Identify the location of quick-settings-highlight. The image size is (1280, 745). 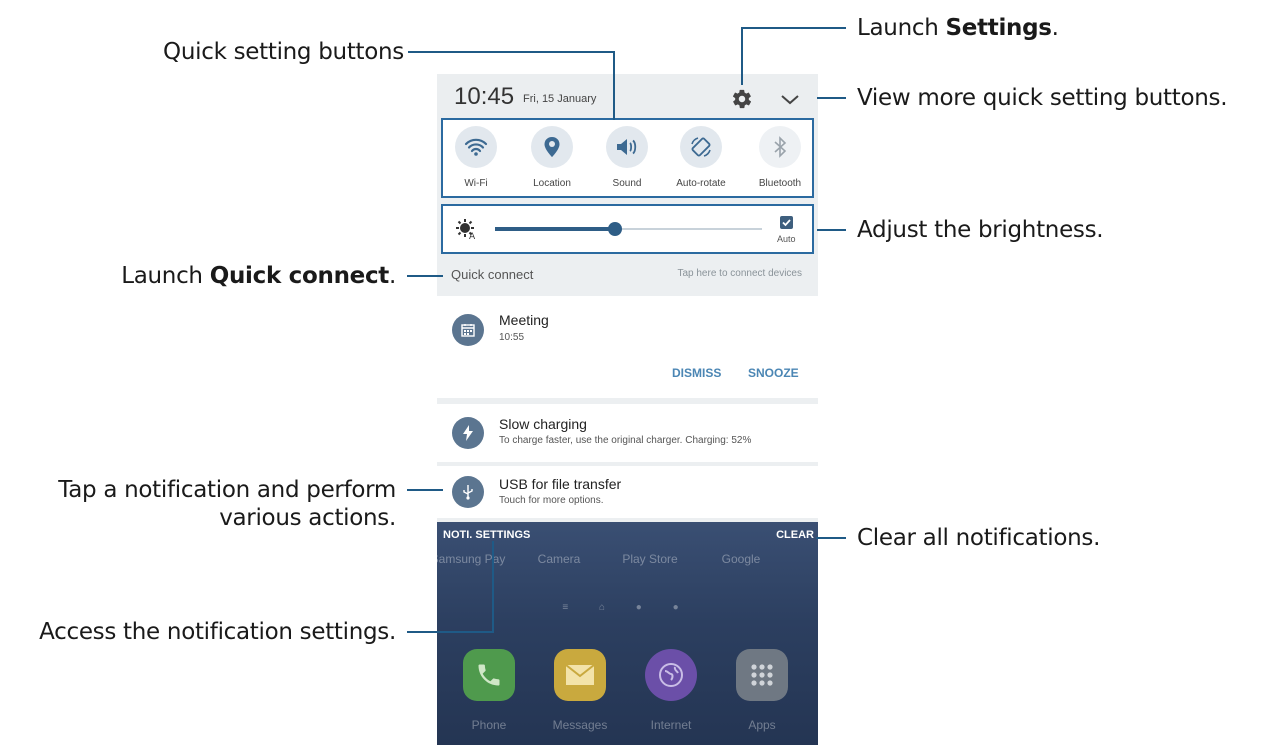
(627, 158).